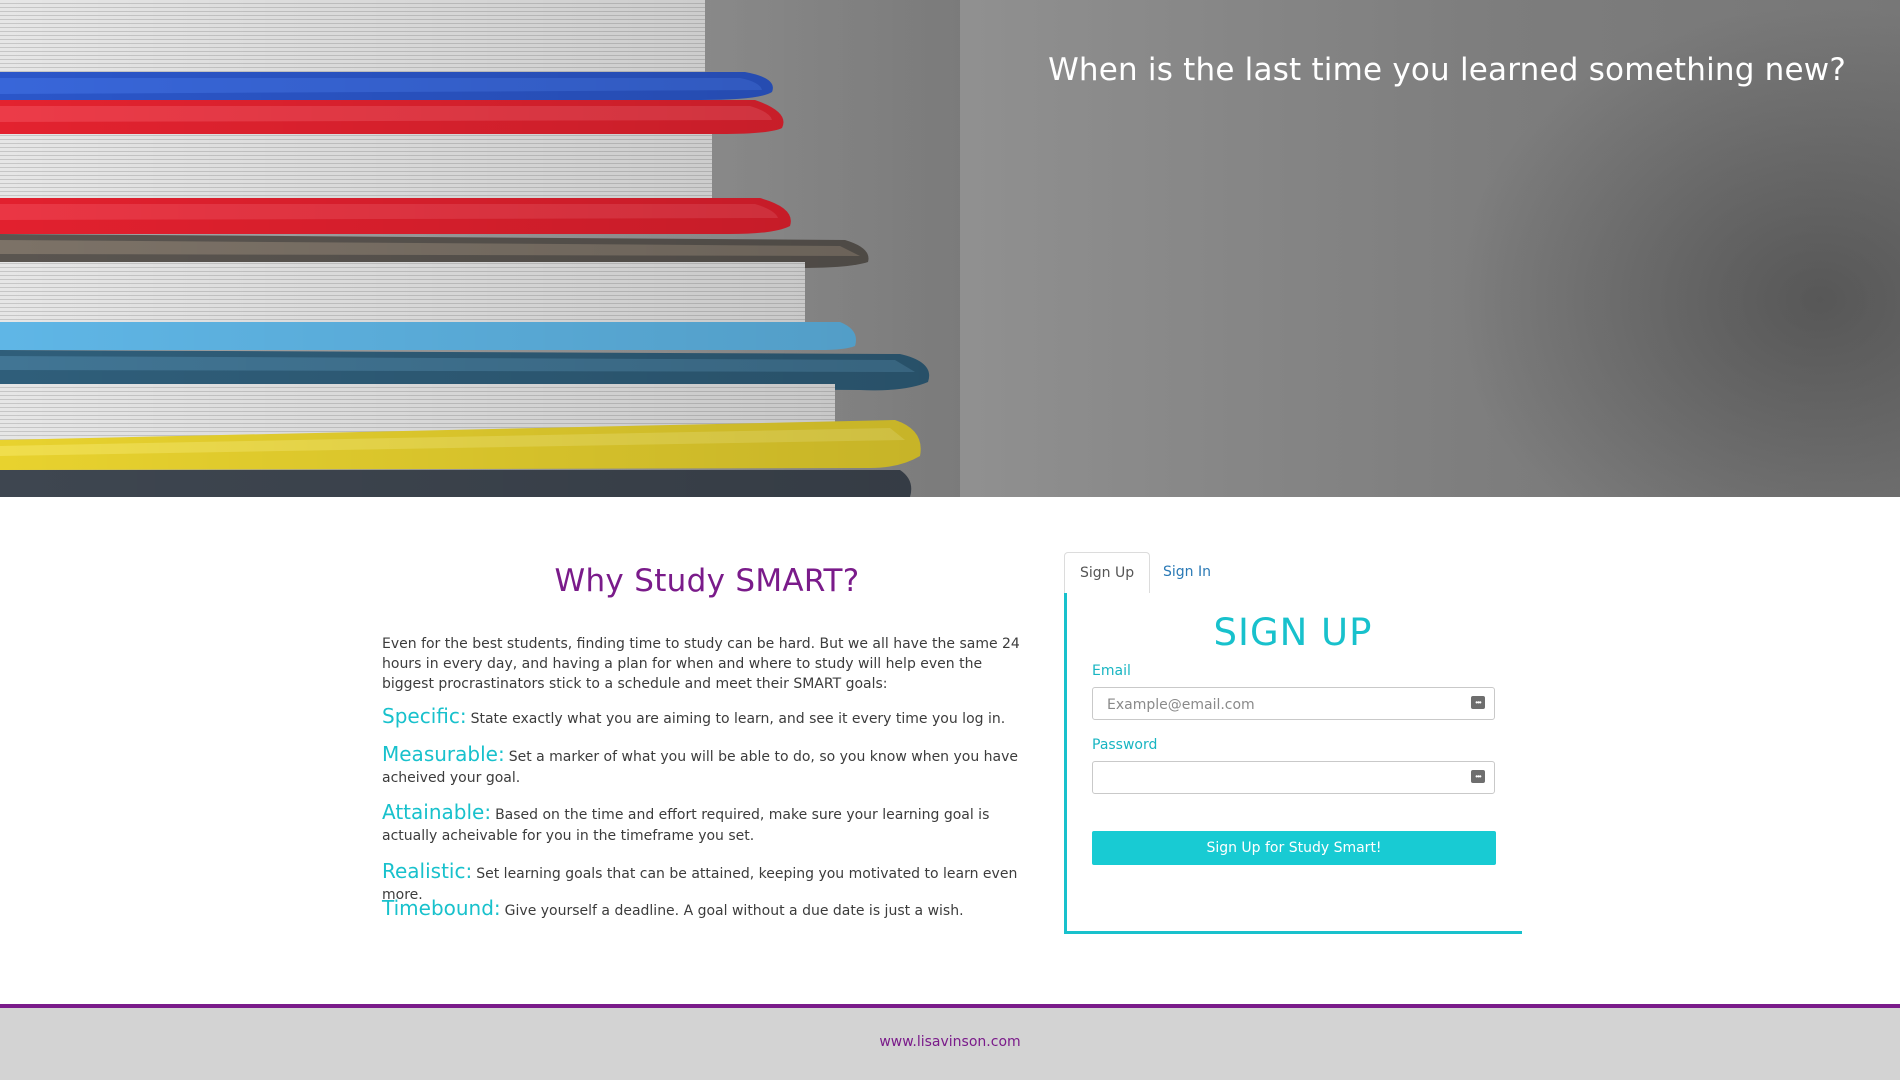 The height and width of the screenshot is (1080, 1900). What do you see at coordinates (1107, 573) in the screenshot?
I see `tab-sign-up: Sign Up` at bounding box center [1107, 573].